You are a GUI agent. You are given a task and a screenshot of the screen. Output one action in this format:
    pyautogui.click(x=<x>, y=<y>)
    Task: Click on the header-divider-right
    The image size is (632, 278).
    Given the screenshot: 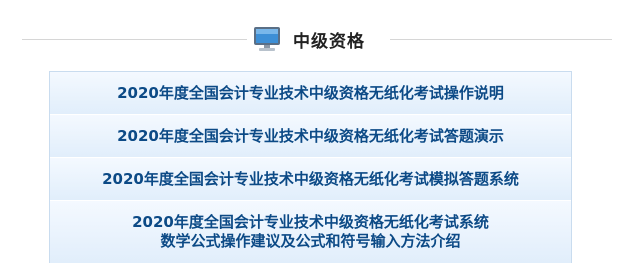 What is the action you would take?
    pyautogui.click(x=501, y=39)
    